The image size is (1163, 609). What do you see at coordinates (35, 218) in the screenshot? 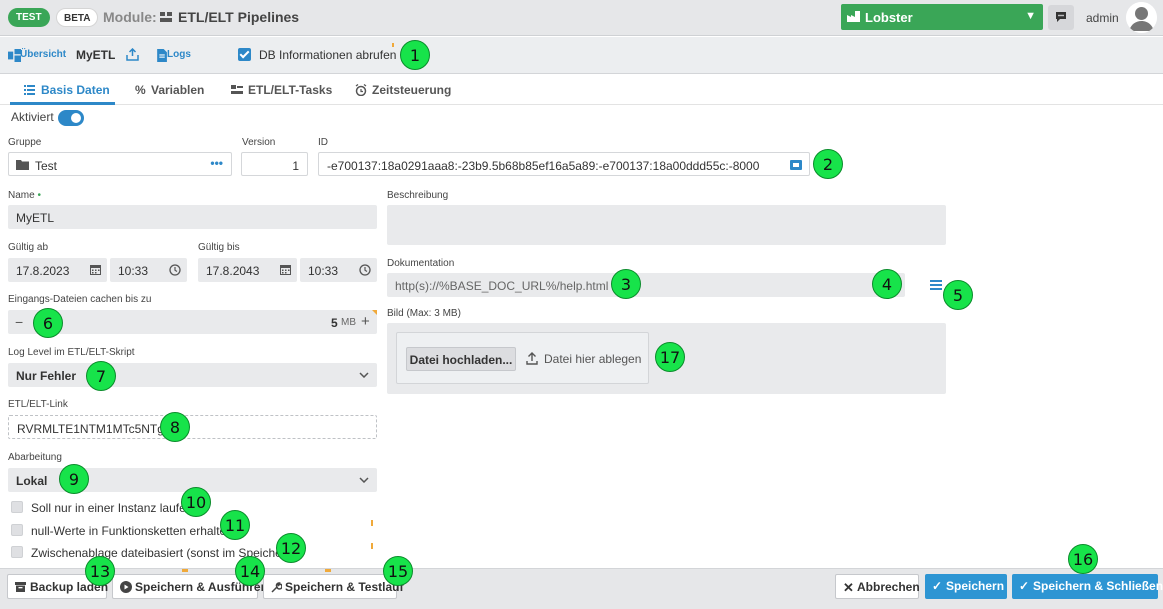
I see `name-value: MyETL` at bounding box center [35, 218].